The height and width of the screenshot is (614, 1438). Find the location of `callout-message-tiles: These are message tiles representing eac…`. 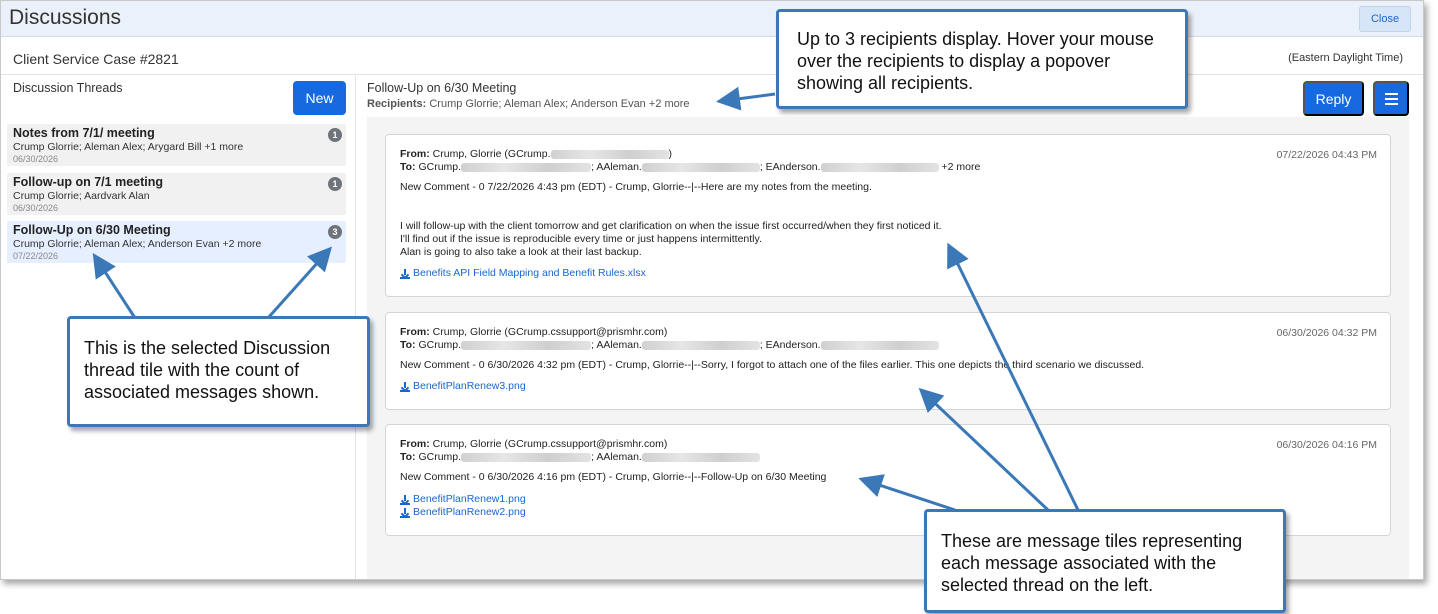

callout-message-tiles: These are message tiles representing eac… is located at coordinates (1105, 561).